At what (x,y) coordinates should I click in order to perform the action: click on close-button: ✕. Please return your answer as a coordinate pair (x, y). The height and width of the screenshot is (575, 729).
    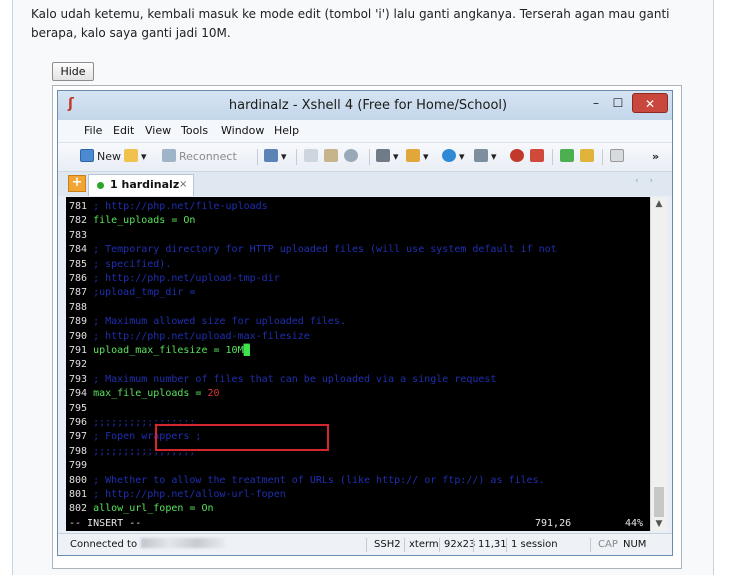
    Looking at the image, I should click on (650, 103).